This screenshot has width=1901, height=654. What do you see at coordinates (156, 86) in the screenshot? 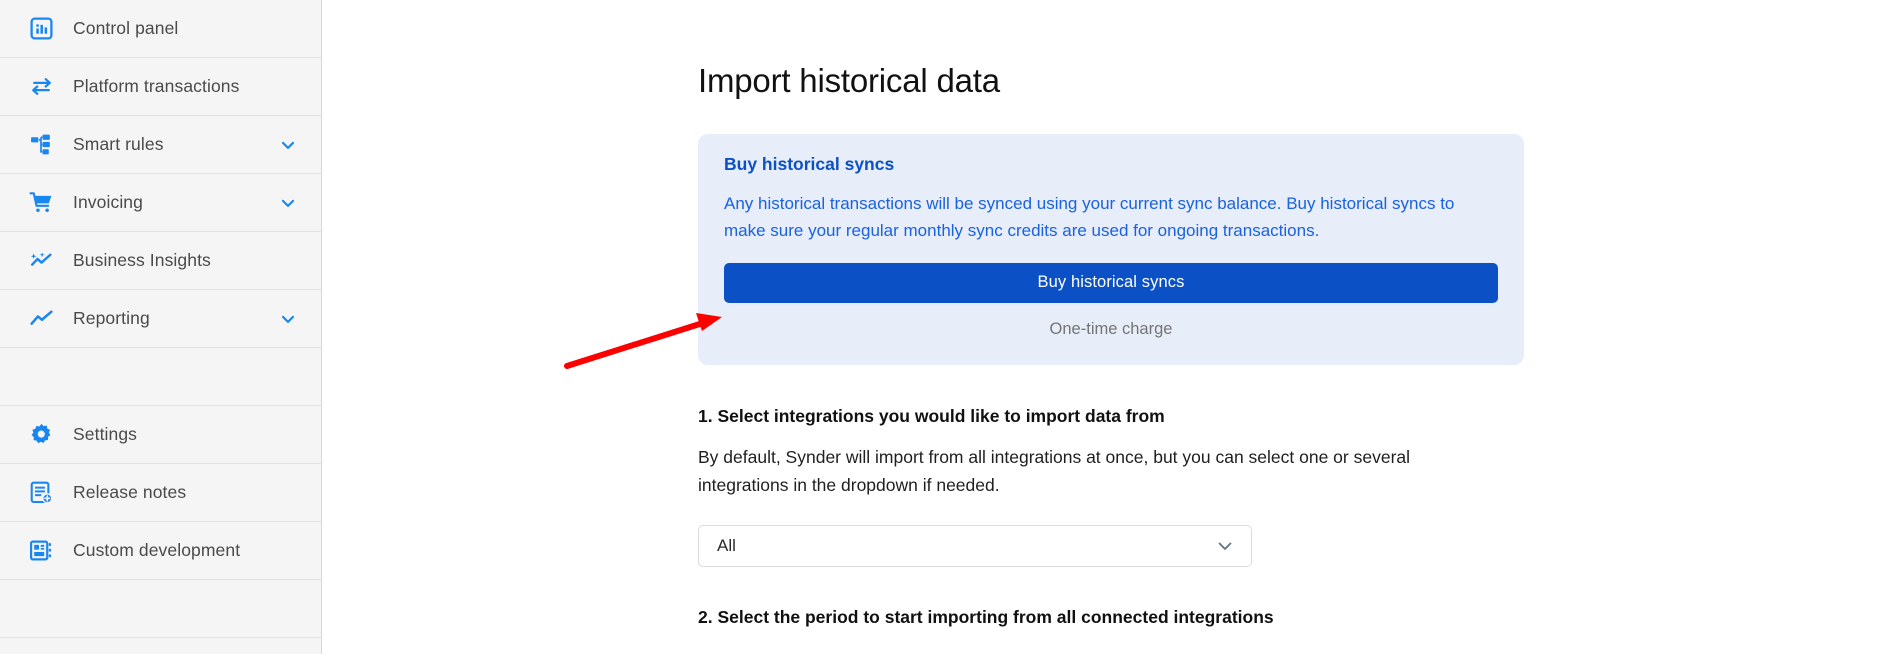
I see `sidebar-item-label: Platform transactions` at bounding box center [156, 86].